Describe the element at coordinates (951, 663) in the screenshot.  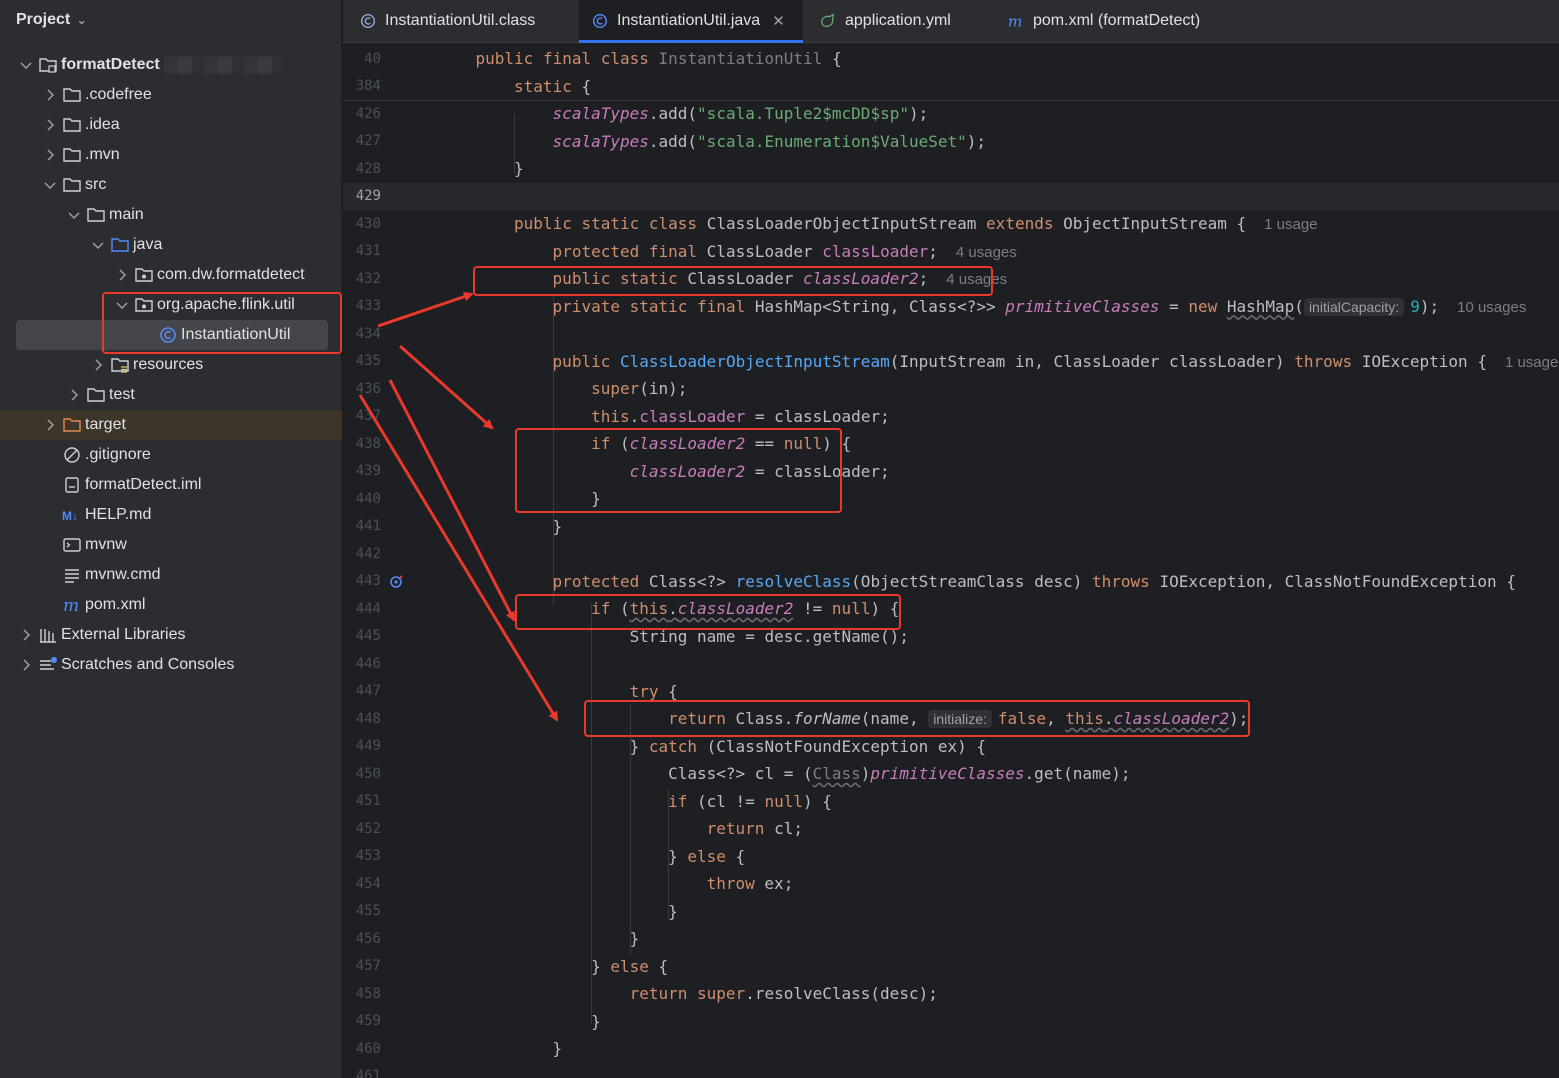
I see `code-line: 446` at that location.